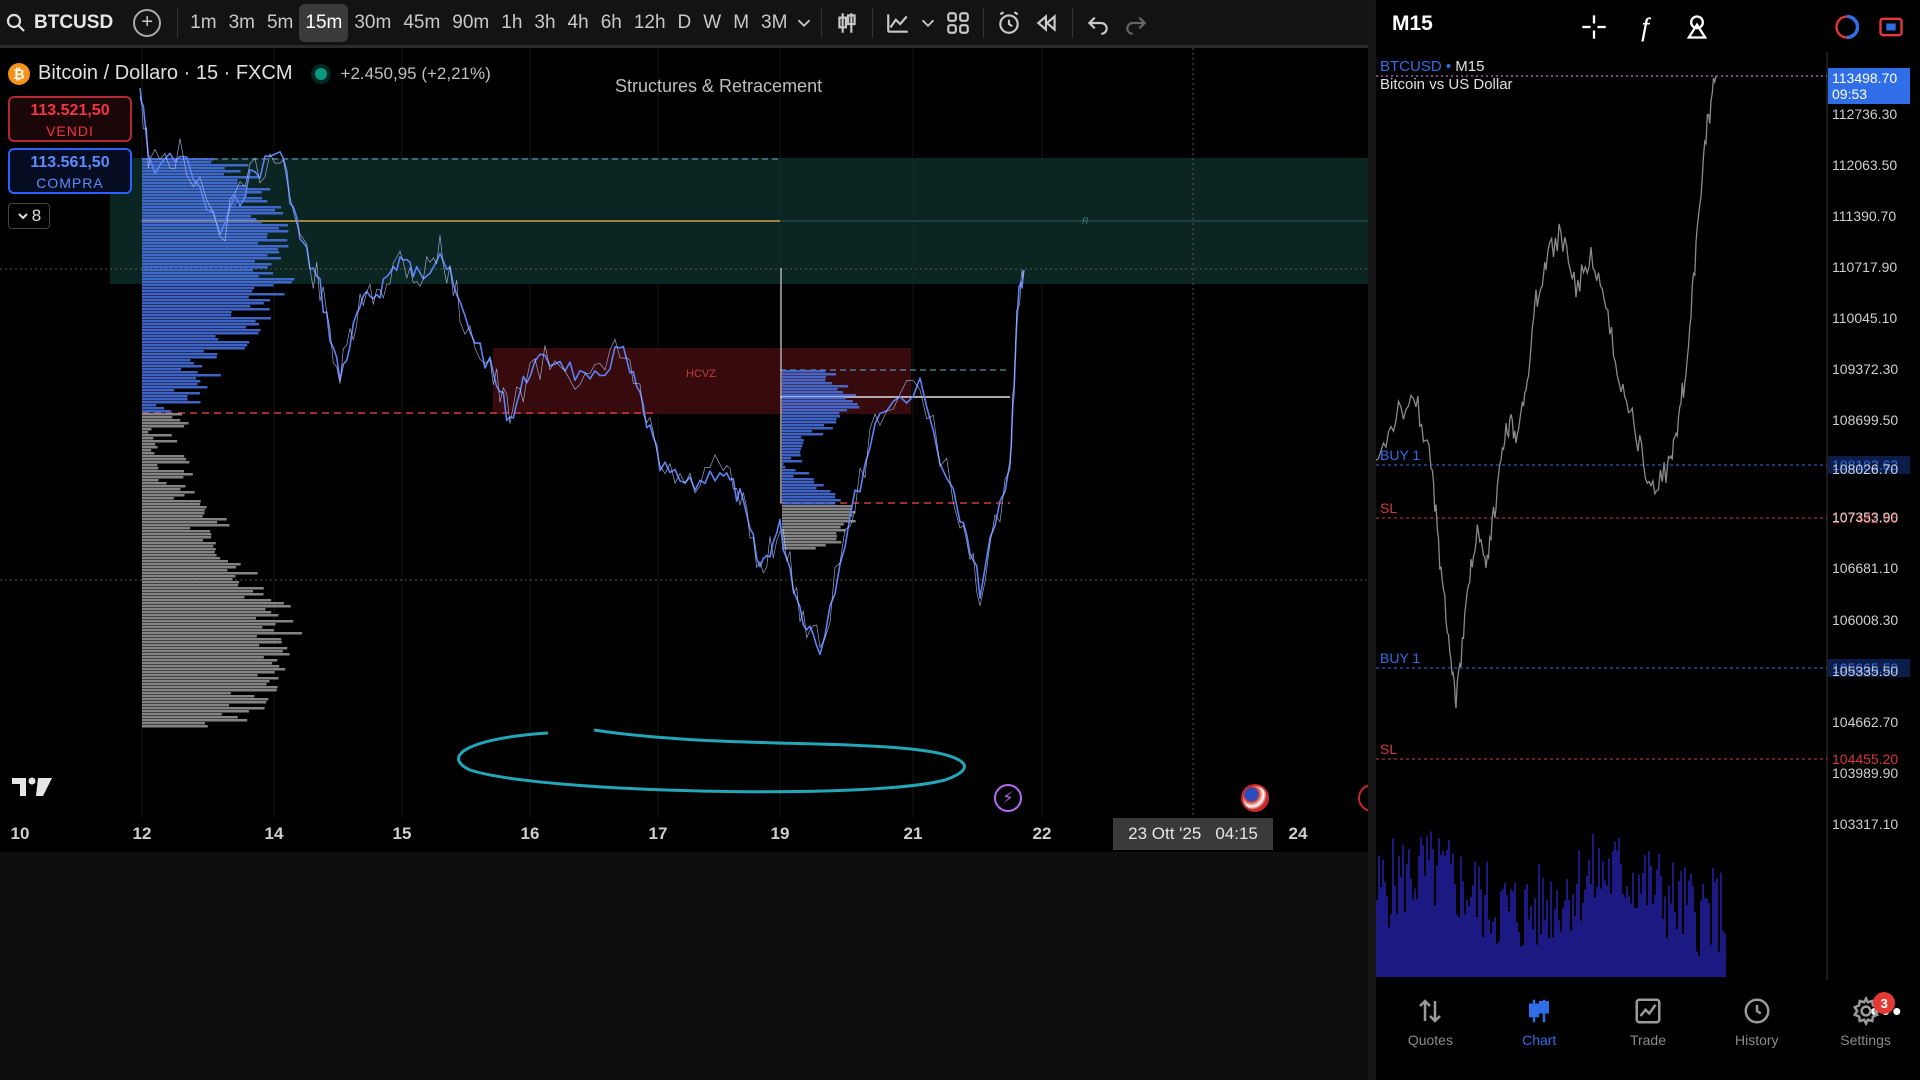 The height and width of the screenshot is (1080, 1920). What do you see at coordinates (1255, 798) in the screenshot?
I see `us-flag-event-icon` at bounding box center [1255, 798].